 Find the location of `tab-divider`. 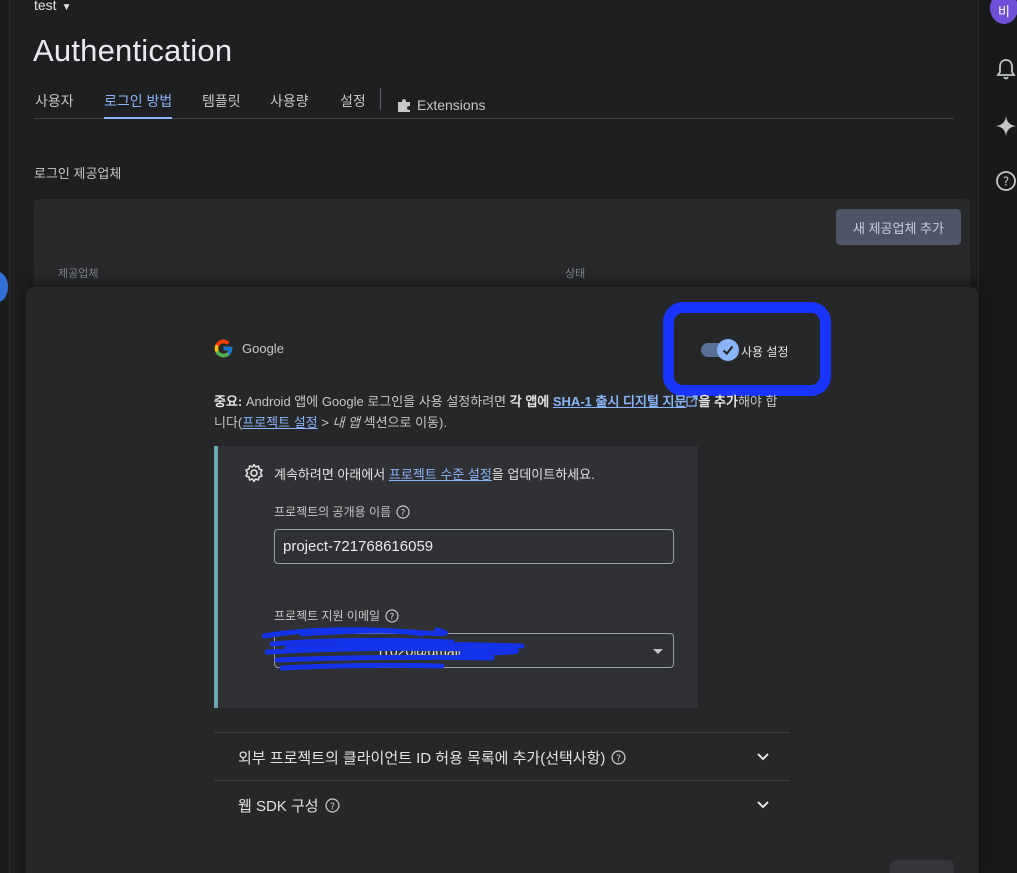

tab-divider is located at coordinates (380, 99).